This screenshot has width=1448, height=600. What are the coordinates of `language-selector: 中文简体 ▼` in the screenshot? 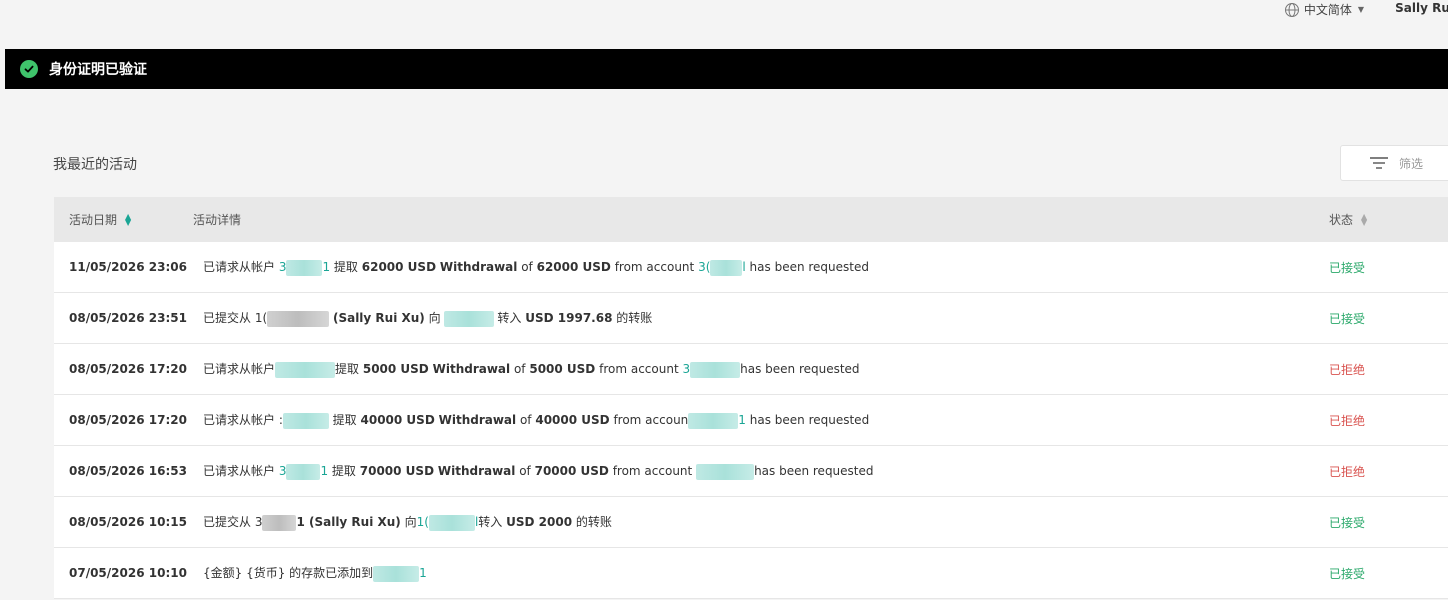 It's located at (1324, 9).